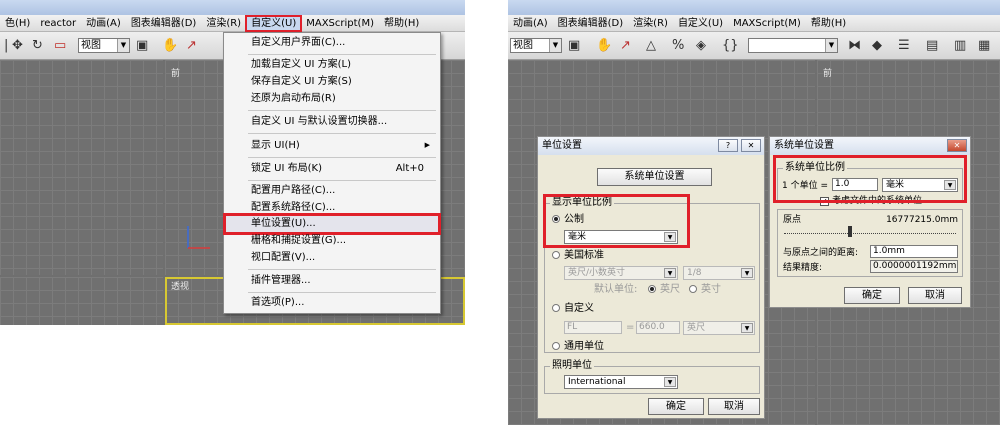  What do you see at coordinates (616, 289) in the screenshot?
I see `default-units-label: 默认单位:` at bounding box center [616, 289].